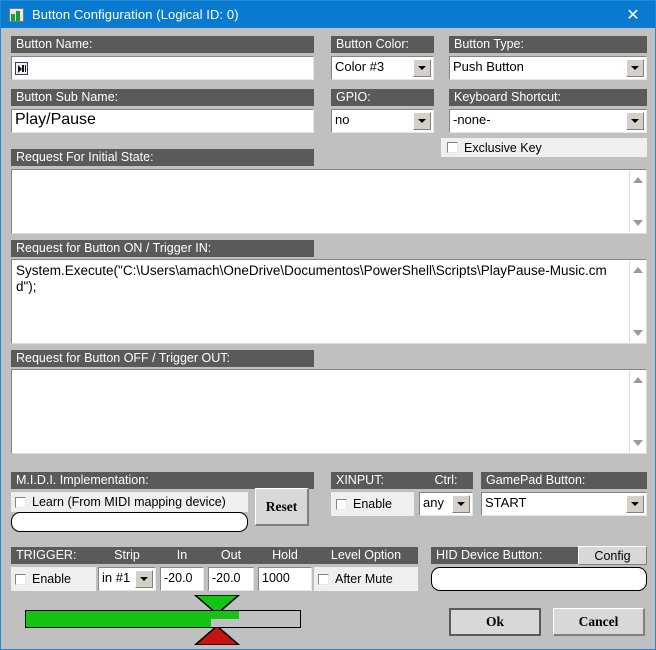 The image size is (656, 650). I want to click on initial-state-label: Request For Initial State:, so click(162, 157).